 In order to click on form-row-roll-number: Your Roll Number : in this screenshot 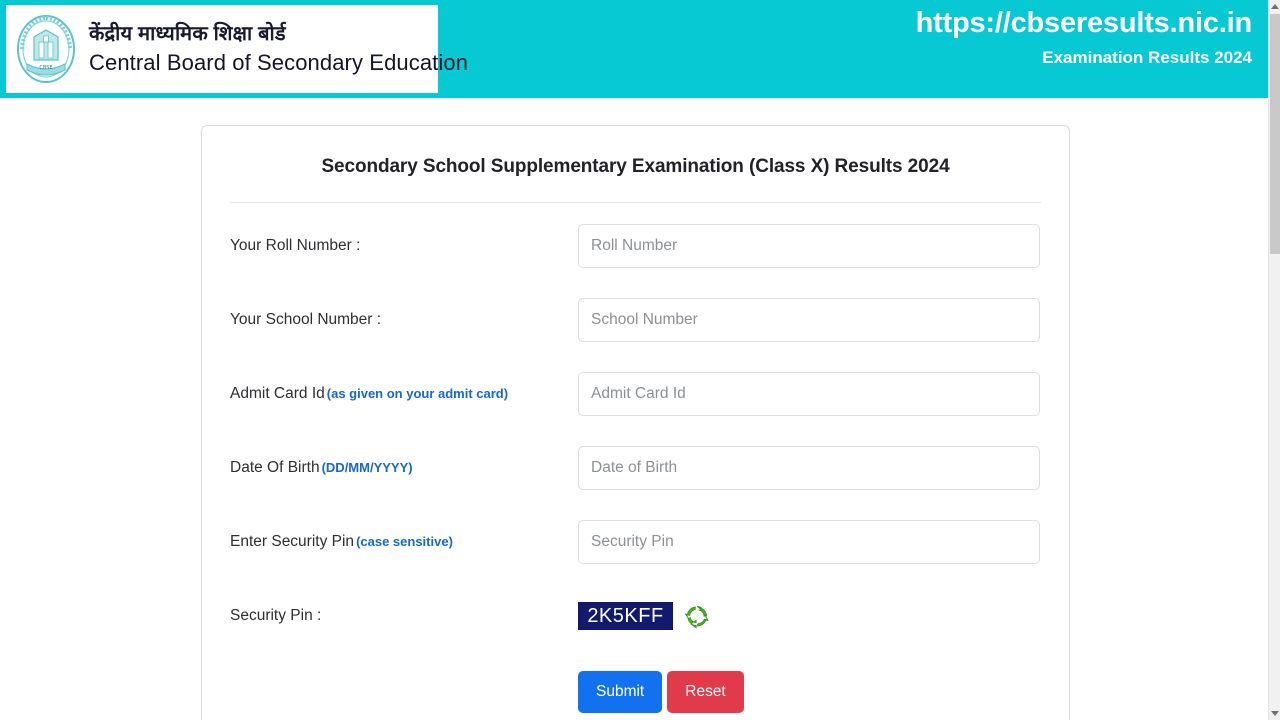, I will do `click(635, 246)`.